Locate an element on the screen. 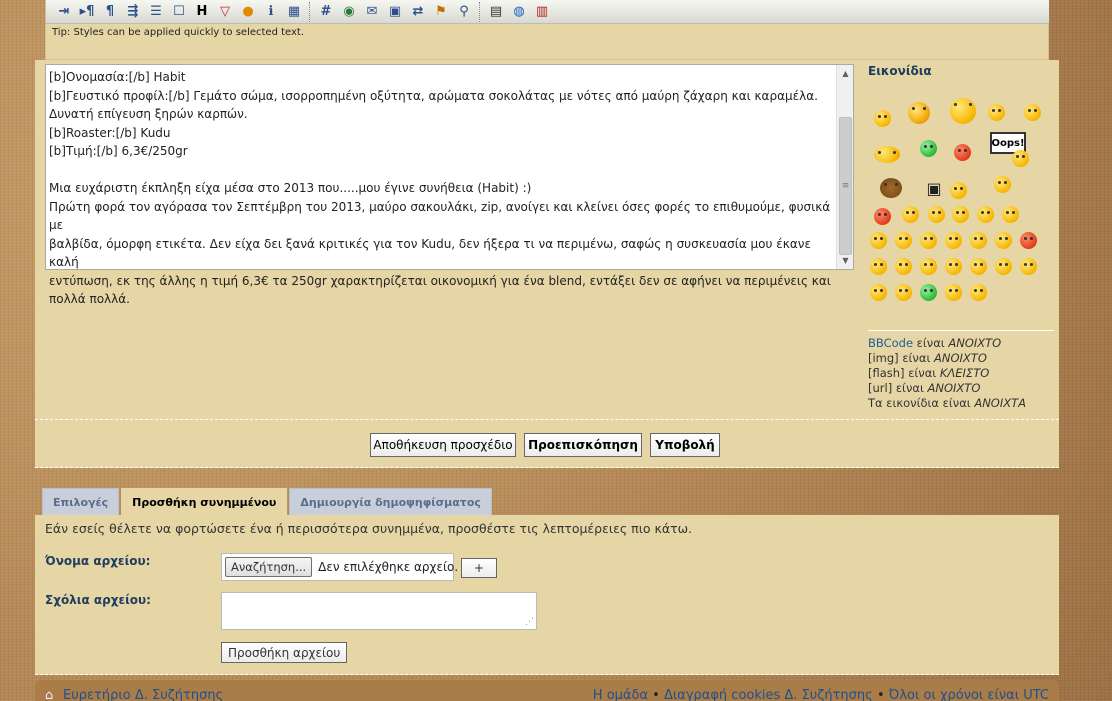 The width and height of the screenshot is (1112, 701). flag-icon: ⚑ is located at coordinates (441, 12).